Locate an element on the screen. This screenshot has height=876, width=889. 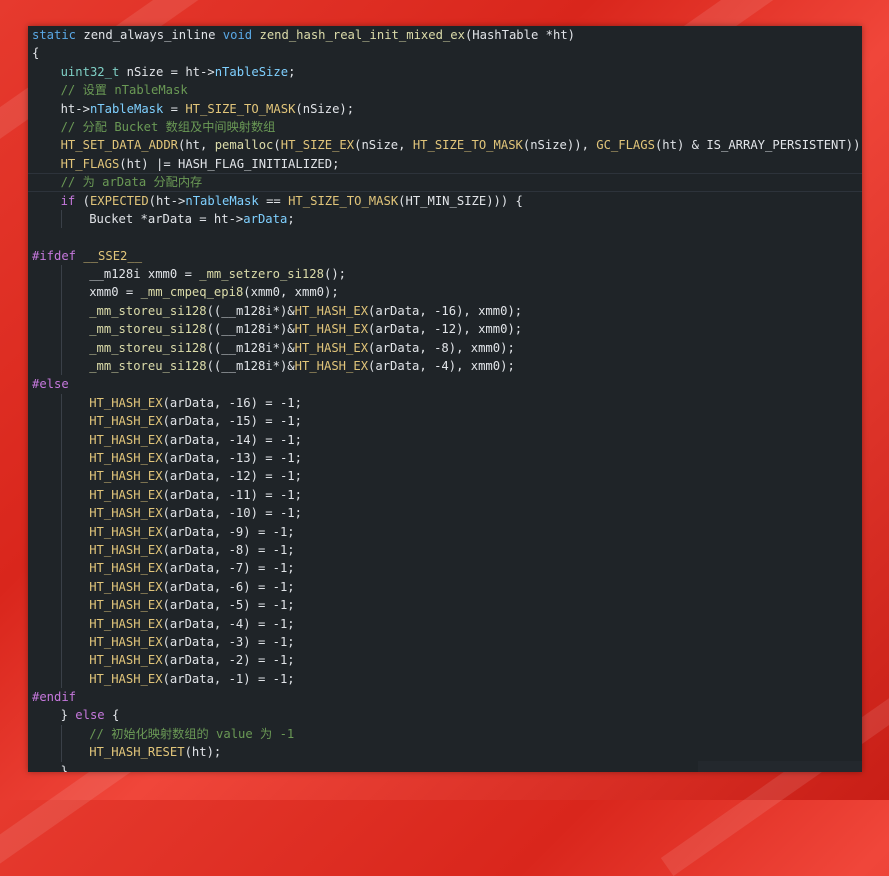
code-token: = is located at coordinates (174, 108).